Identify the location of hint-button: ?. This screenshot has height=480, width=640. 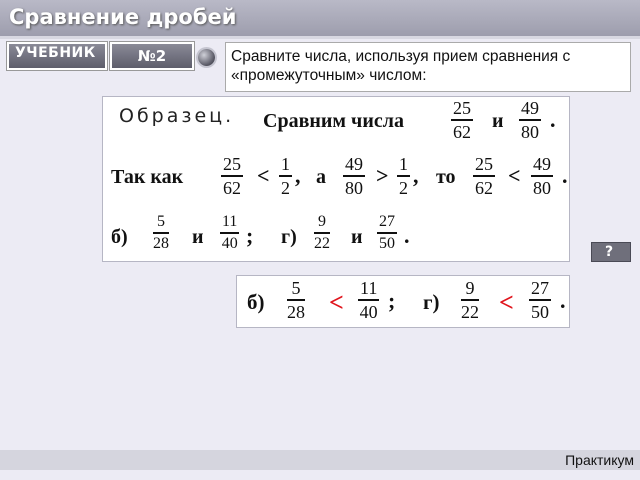
(611, 252).